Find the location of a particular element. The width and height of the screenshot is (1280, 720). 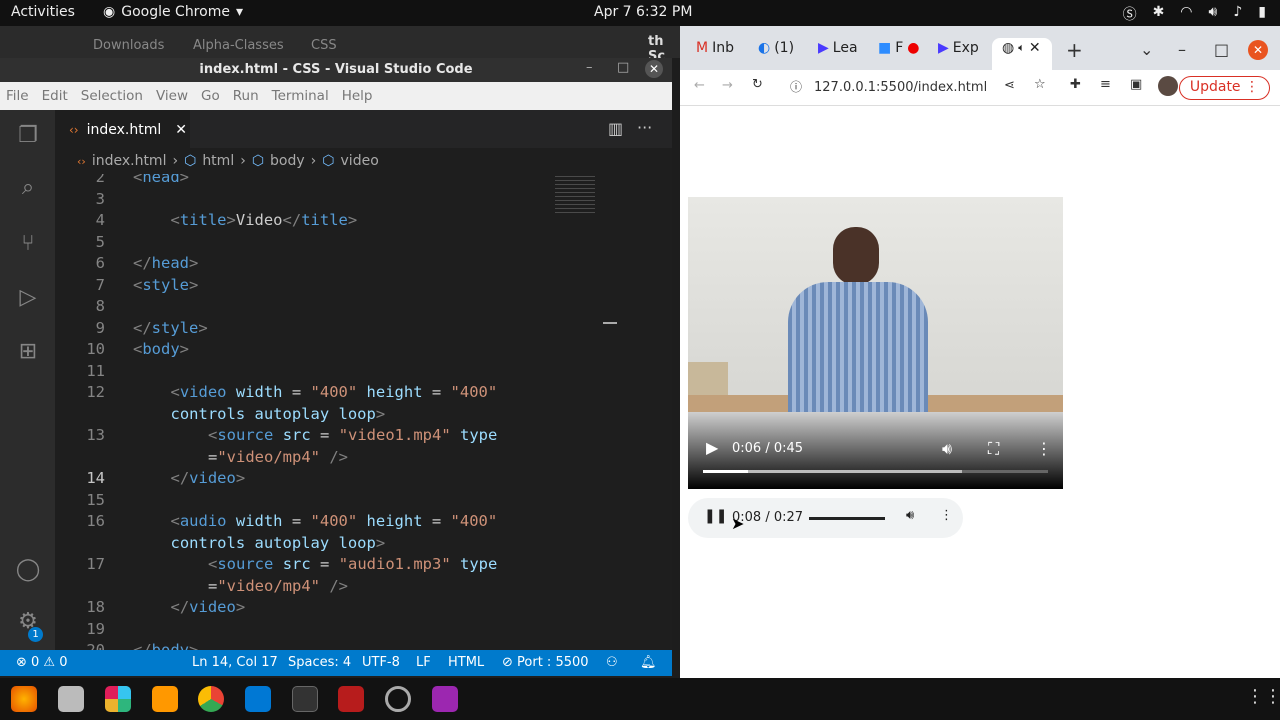

activities-button: Activities is located at coordinates (43, 12).